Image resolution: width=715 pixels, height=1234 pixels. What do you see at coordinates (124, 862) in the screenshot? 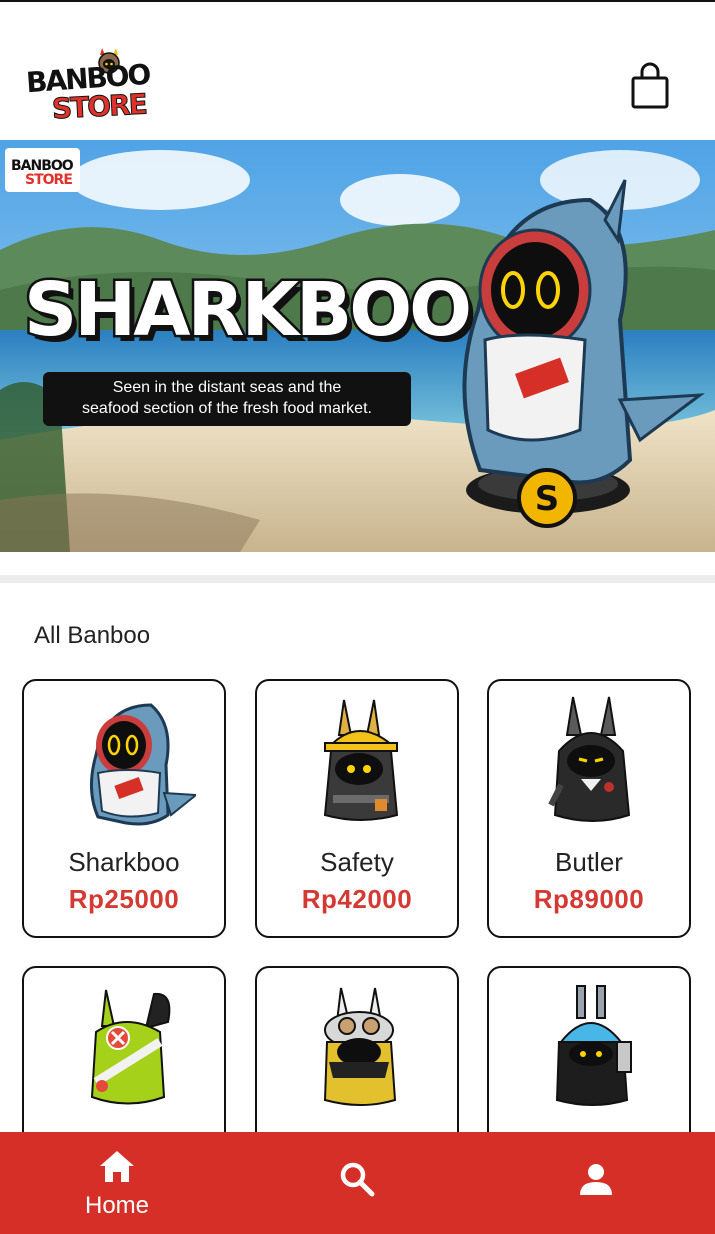
I see `product-name: Sharkboo` at bounding box center [124, 862].